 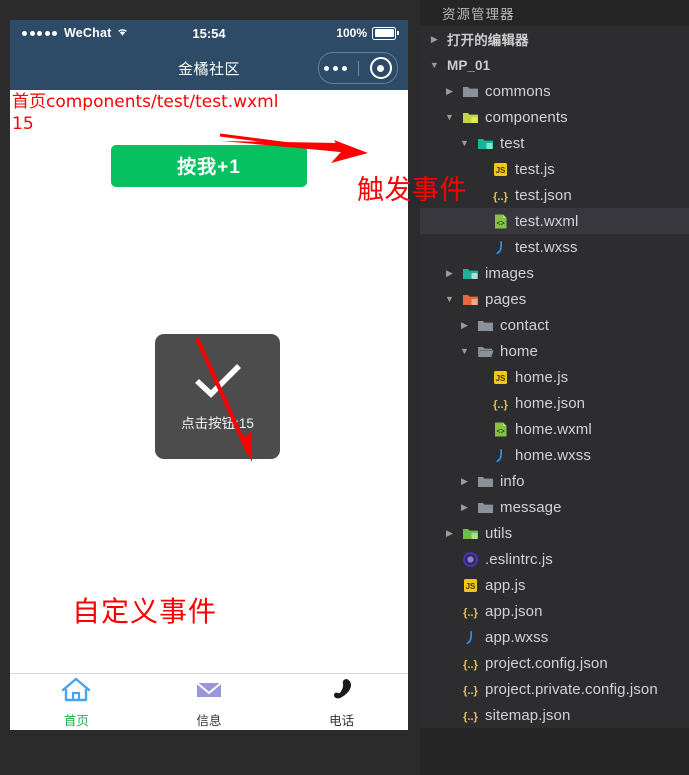 What do you see at coordinates (554, 715) in the screenshot?
I see `tree-item-sitemap-json: {..} sitemap.json` at bounding box center [554, 715].